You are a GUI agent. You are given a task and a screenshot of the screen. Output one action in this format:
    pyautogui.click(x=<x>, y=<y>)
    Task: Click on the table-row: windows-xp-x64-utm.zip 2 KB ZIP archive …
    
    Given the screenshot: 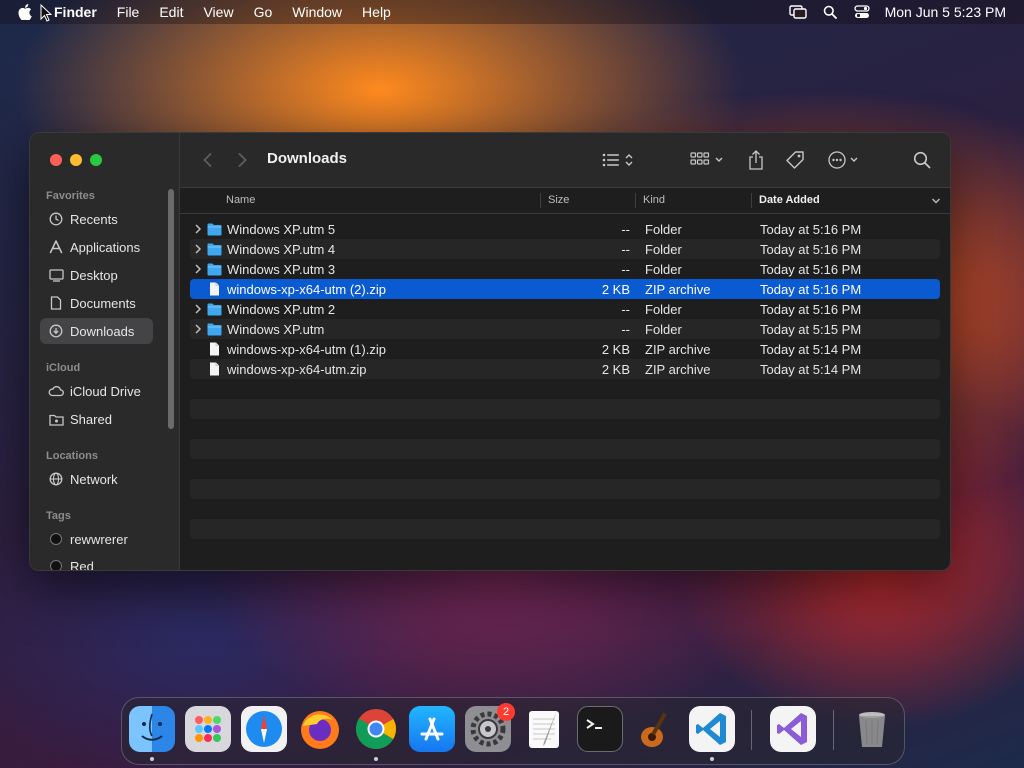 What is the action you would take?
    pyautogui.click(x=565, y=369)
    